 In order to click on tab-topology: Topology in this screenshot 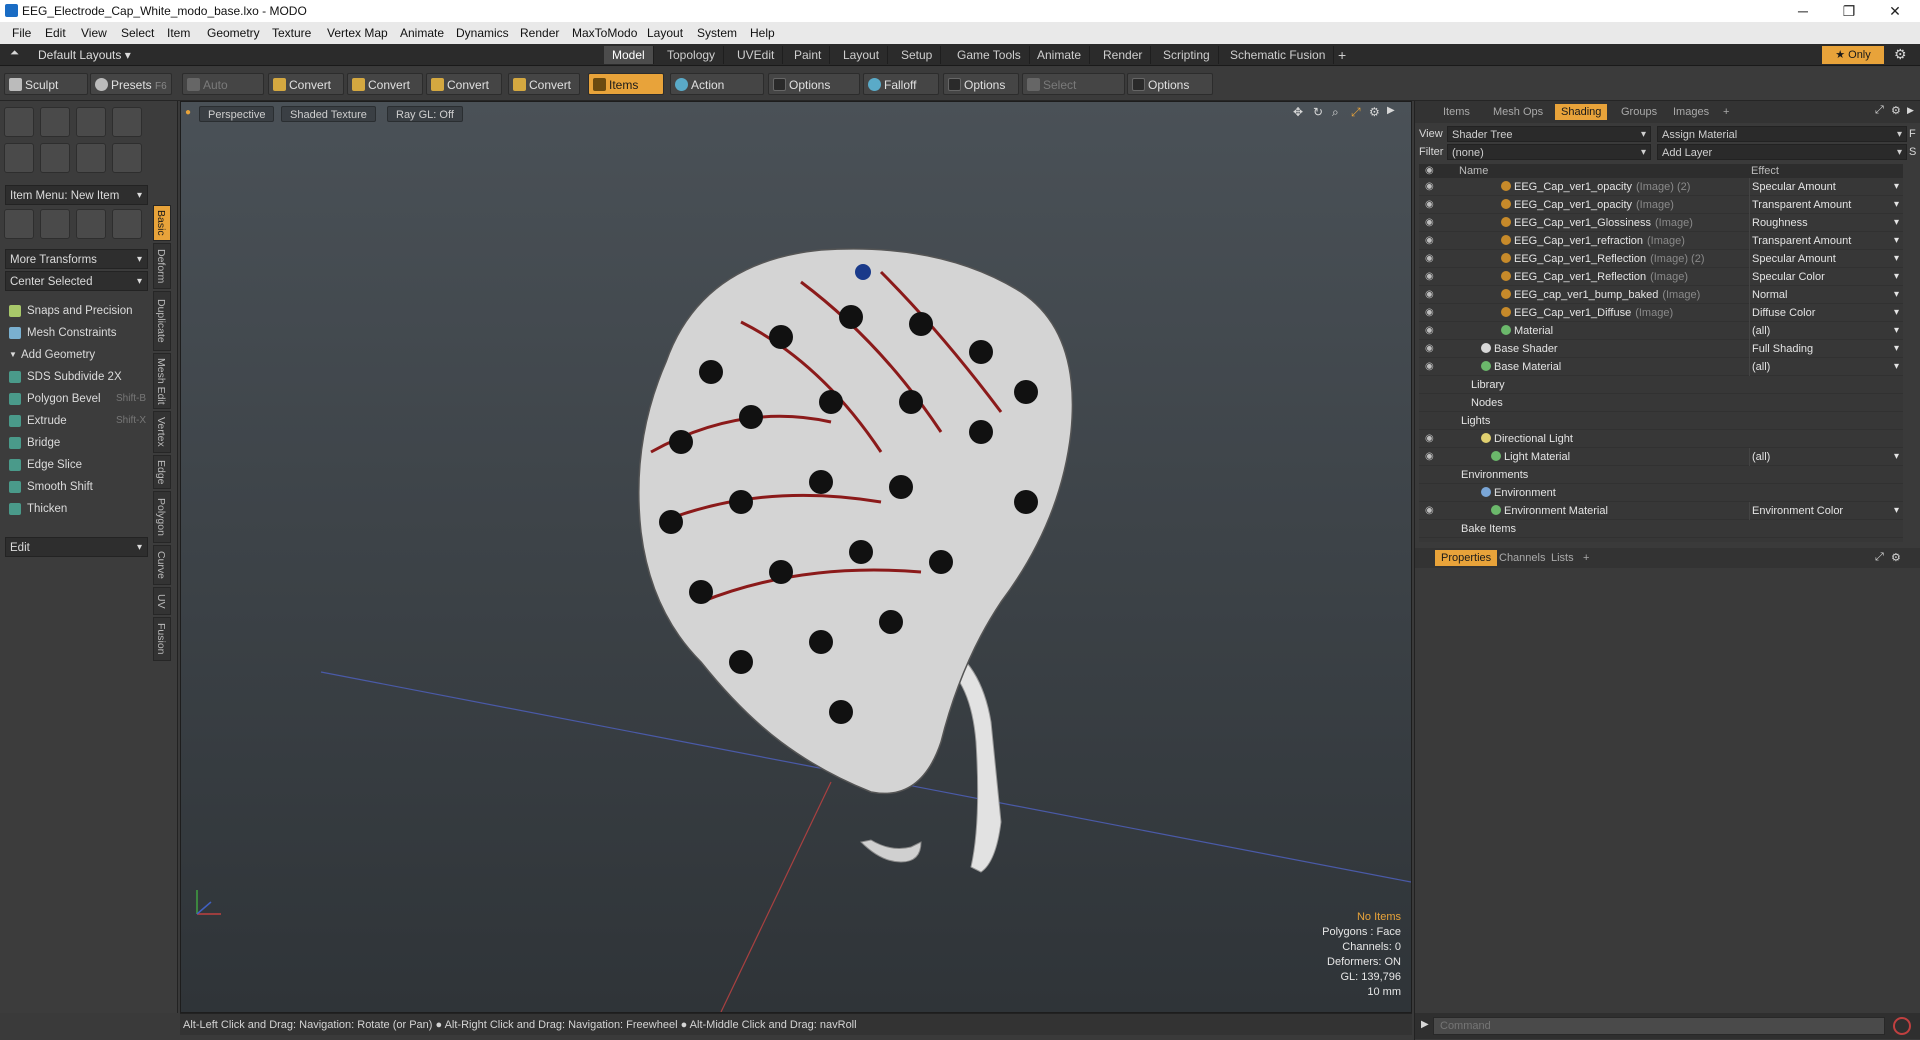, I will do `click(692, 55)`.